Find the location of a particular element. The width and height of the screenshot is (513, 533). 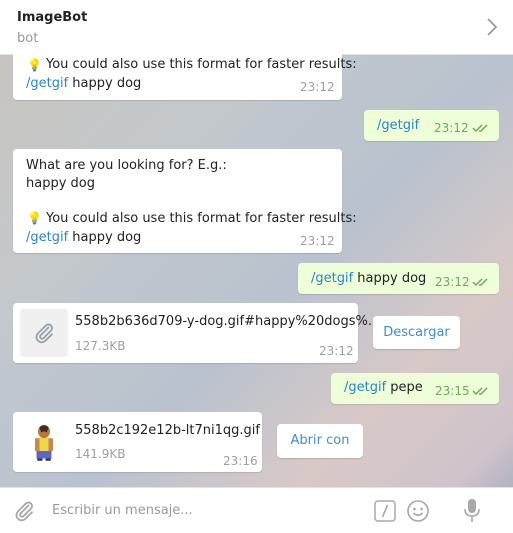

bot-command-icon is located at coordinates (385, 511).